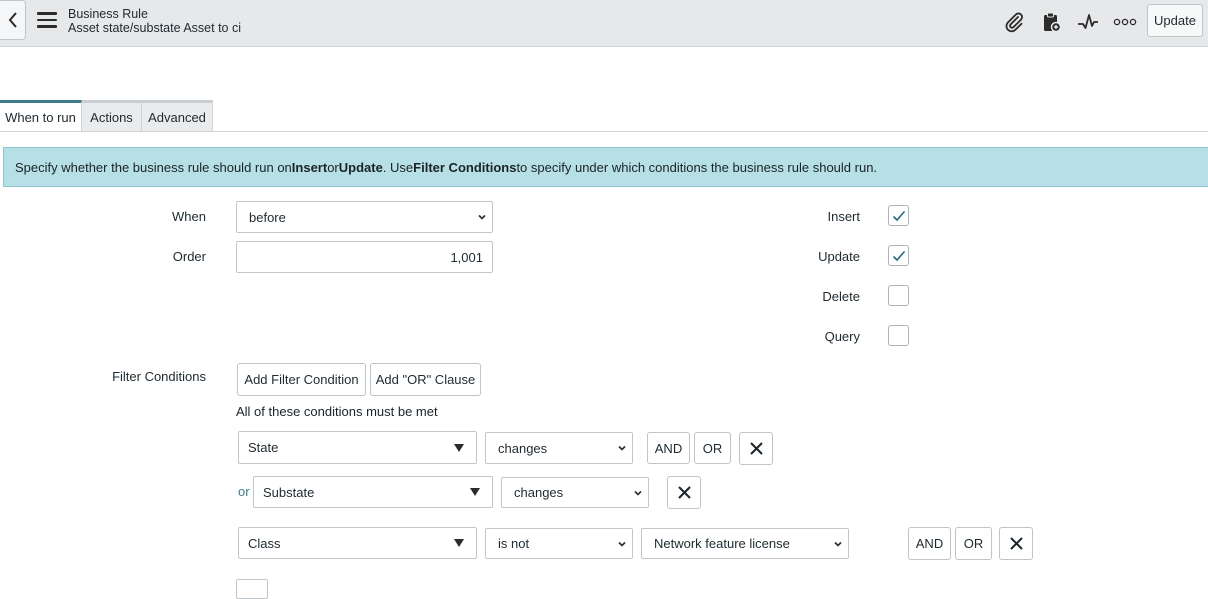  I want to click on insert-label: Insert, so click(843, 216).